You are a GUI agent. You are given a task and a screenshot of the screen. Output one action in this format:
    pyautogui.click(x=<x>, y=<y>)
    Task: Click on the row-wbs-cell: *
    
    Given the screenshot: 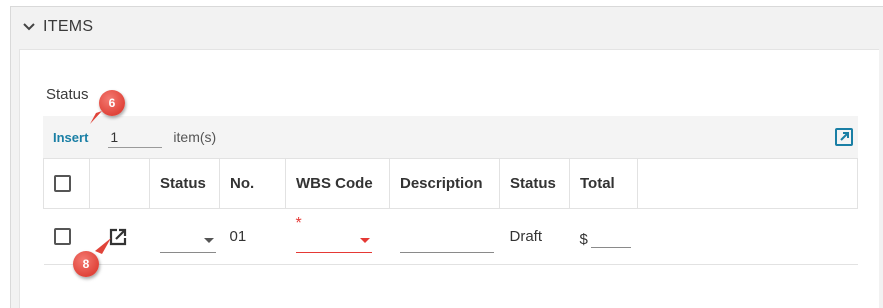 What is the action you would take?
    pyautogui.click(x=337, y=236)
    